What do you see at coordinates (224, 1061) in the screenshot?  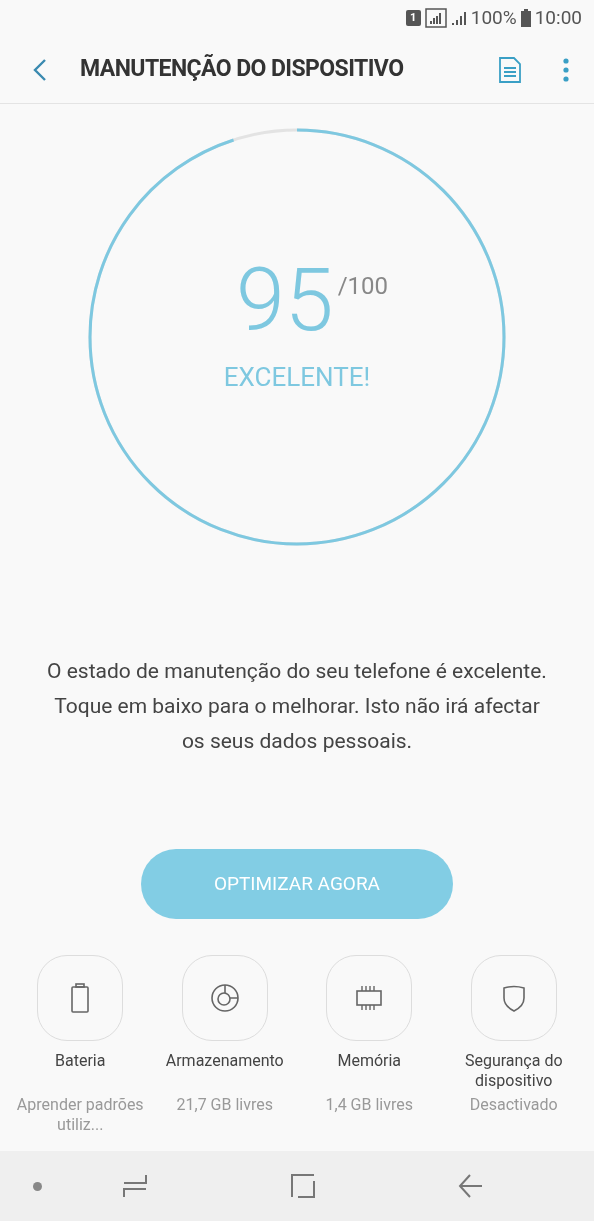 I see `category-label: Armazenamento` at bounding box center [224, 1061].